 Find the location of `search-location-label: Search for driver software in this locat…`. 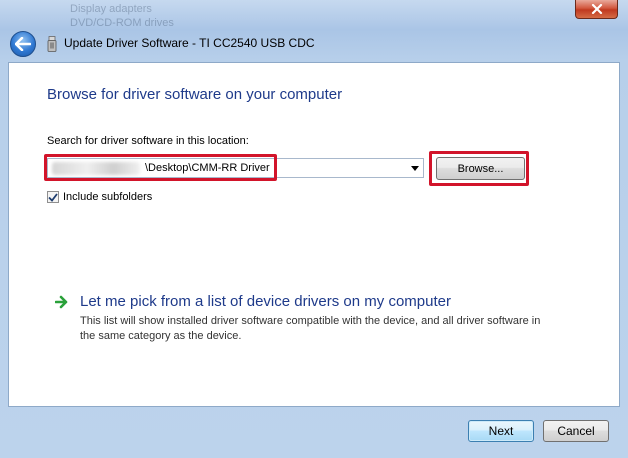

search-location-label: Search for driver software in this locat… is located at coordinates (148, 141).